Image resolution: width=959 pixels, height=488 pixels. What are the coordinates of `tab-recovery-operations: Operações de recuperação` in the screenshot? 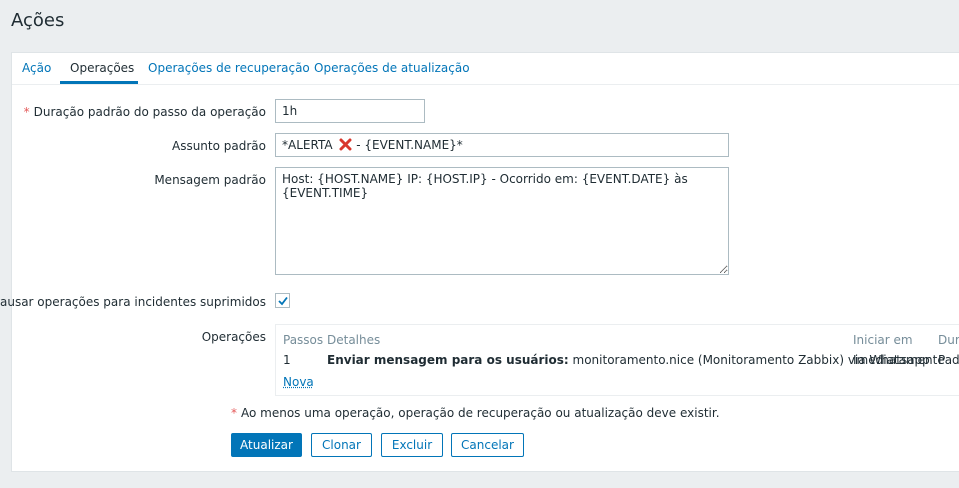 It's located at (229, 68).